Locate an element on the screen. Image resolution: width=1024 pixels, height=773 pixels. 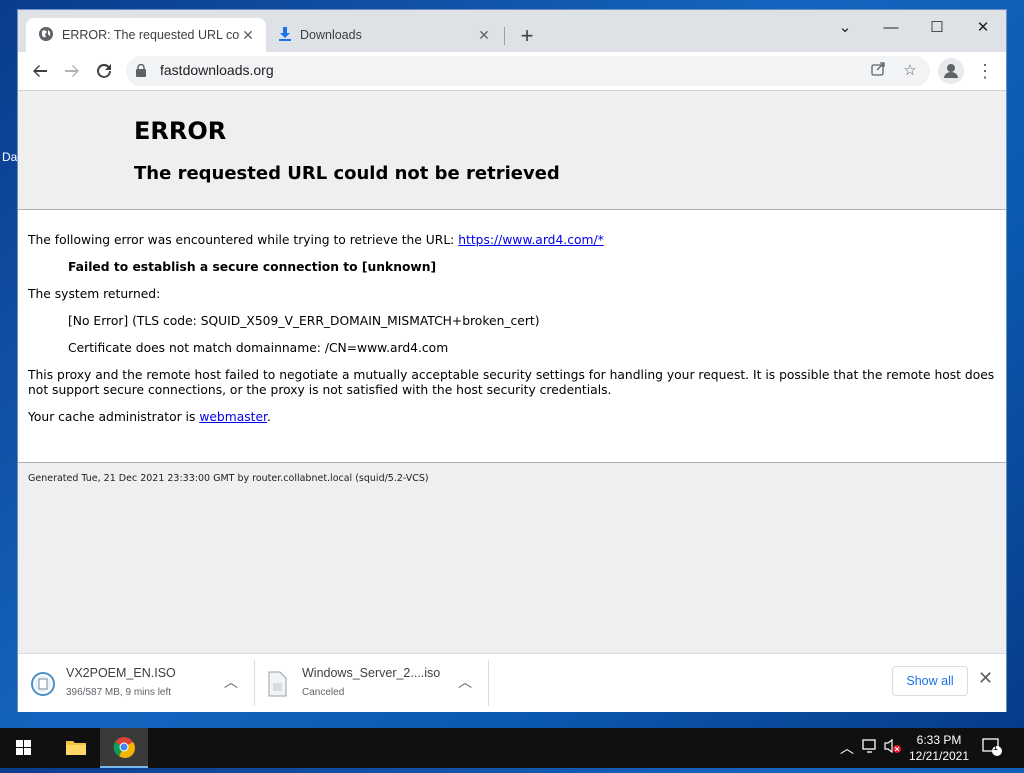
globe-icon is located at coordinates (46, 35).